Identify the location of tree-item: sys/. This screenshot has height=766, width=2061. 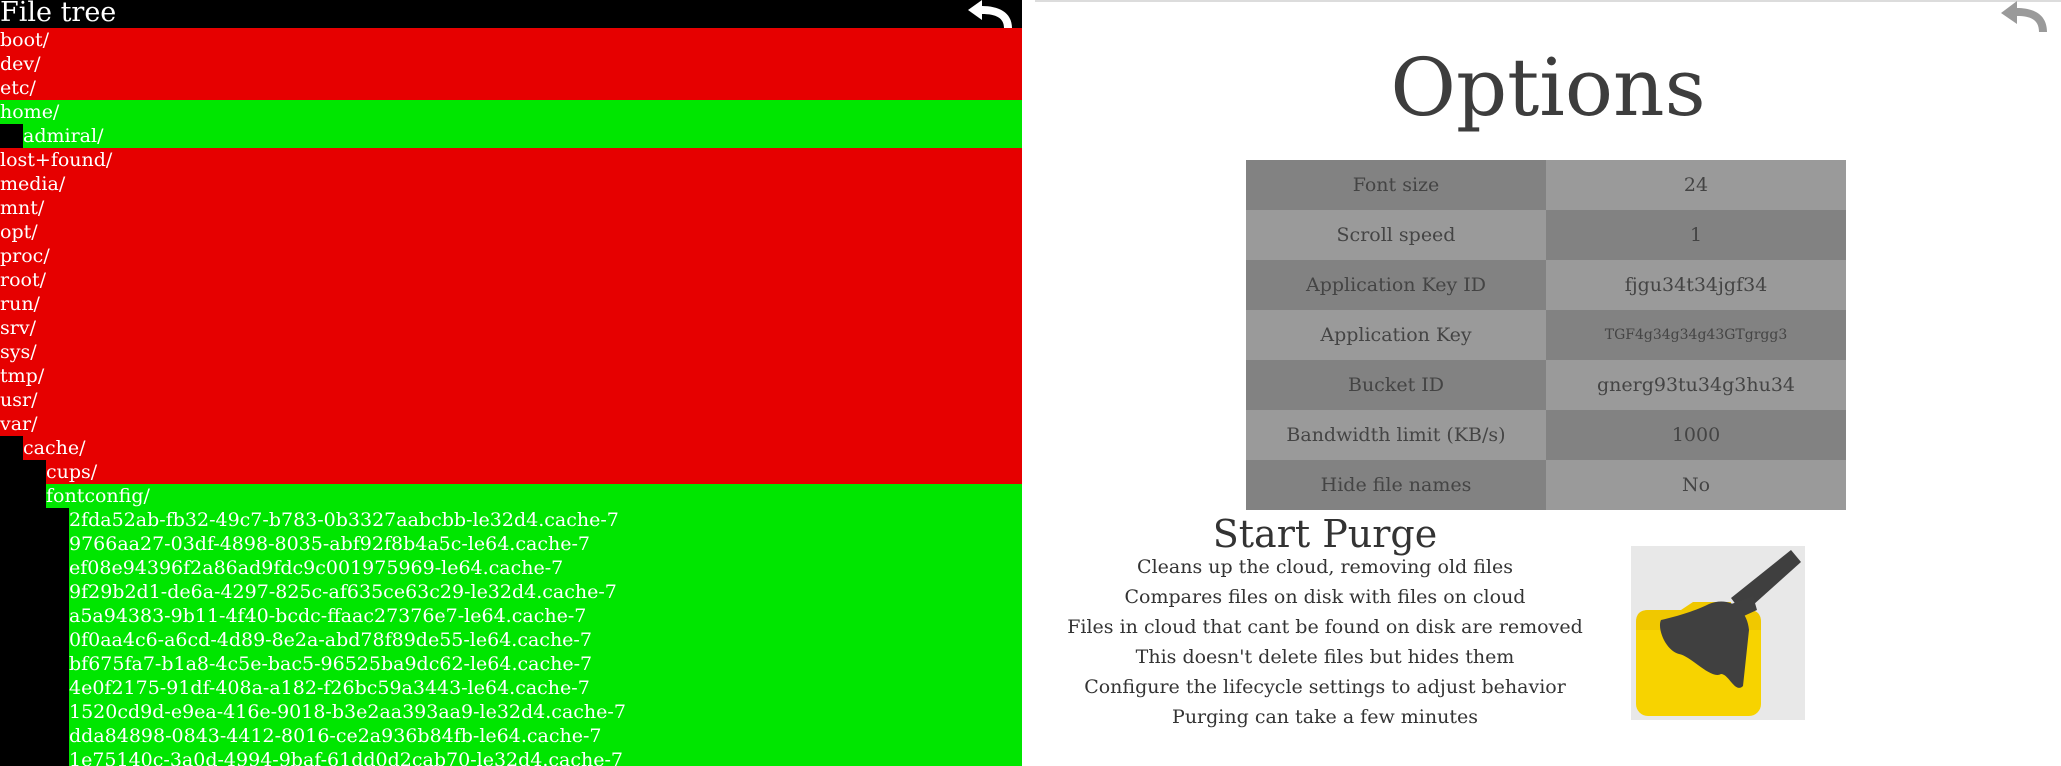
(511, 352).